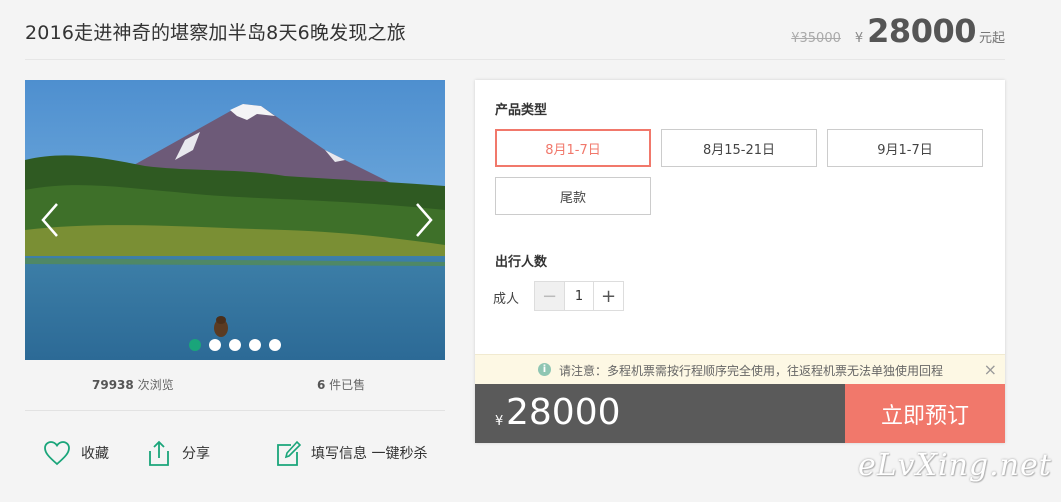  Describe the element at coordinates (345, 385) in the screenshot. I see `sold-label: 件已售` at that location.